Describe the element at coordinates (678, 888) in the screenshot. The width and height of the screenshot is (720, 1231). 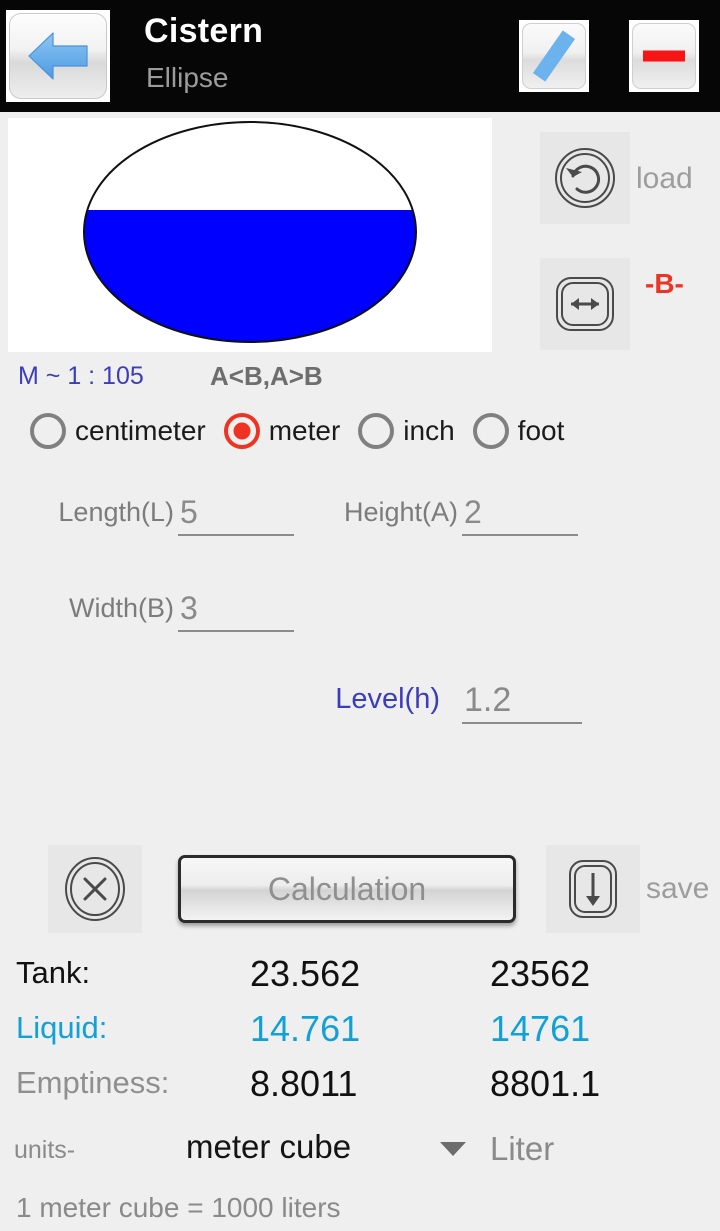
I see `save-label: save` at that location.